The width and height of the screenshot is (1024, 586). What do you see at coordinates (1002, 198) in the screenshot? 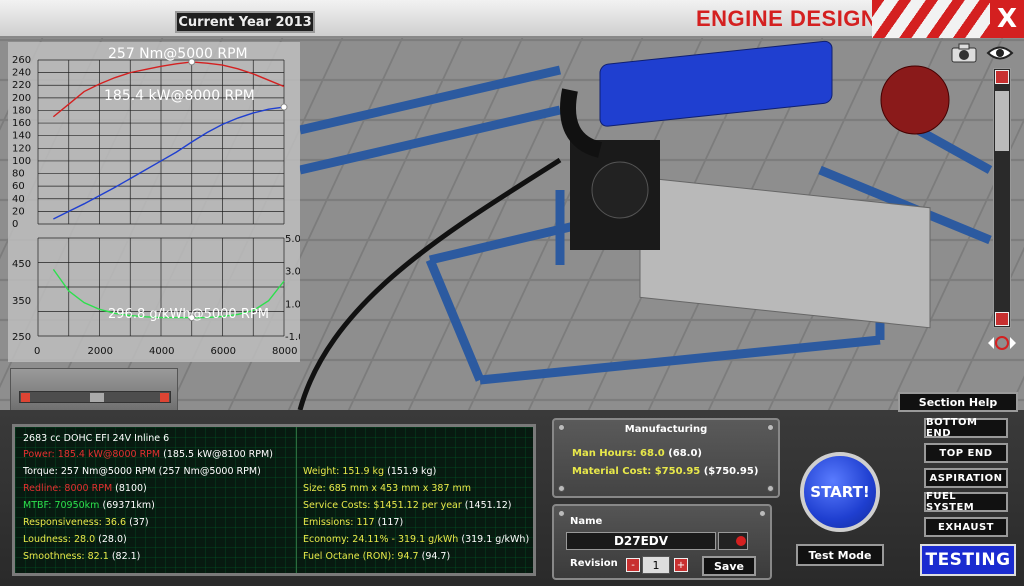
I see `zoom-scrollbar` at bounding box center [1002, 198].